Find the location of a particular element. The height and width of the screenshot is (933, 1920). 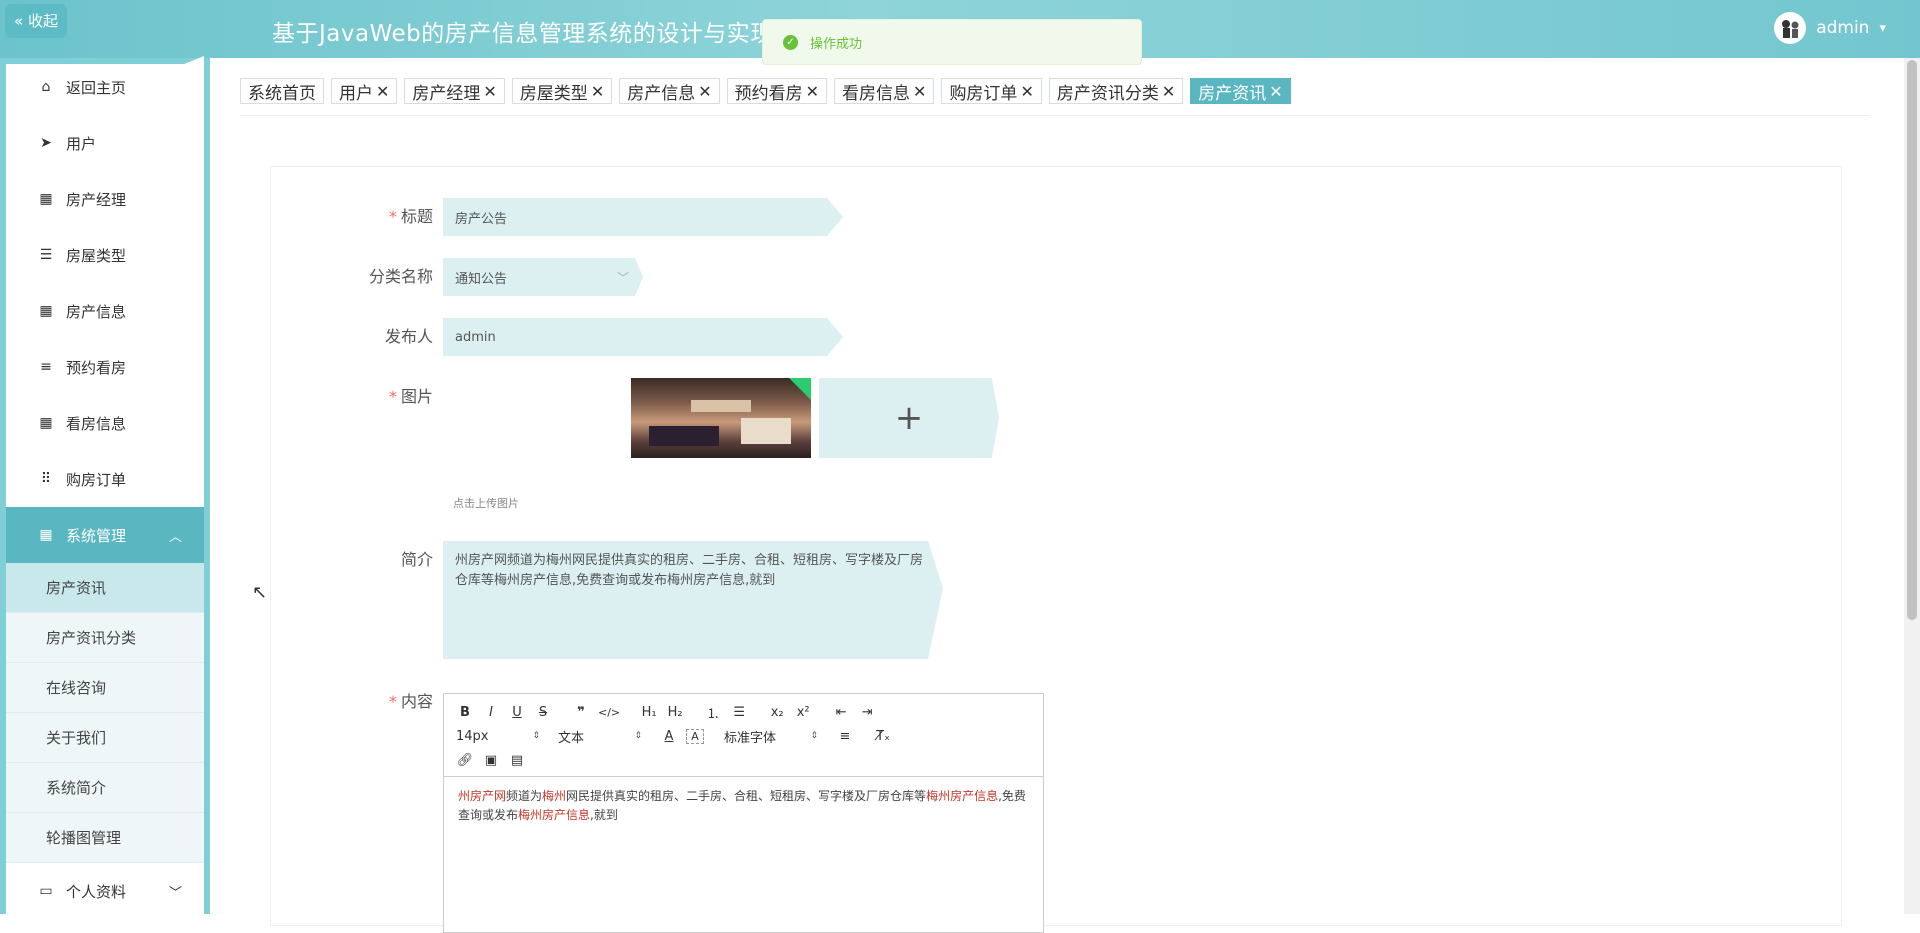

sidebar-item-label: 预约看房 is located at coordinates (96, 367).